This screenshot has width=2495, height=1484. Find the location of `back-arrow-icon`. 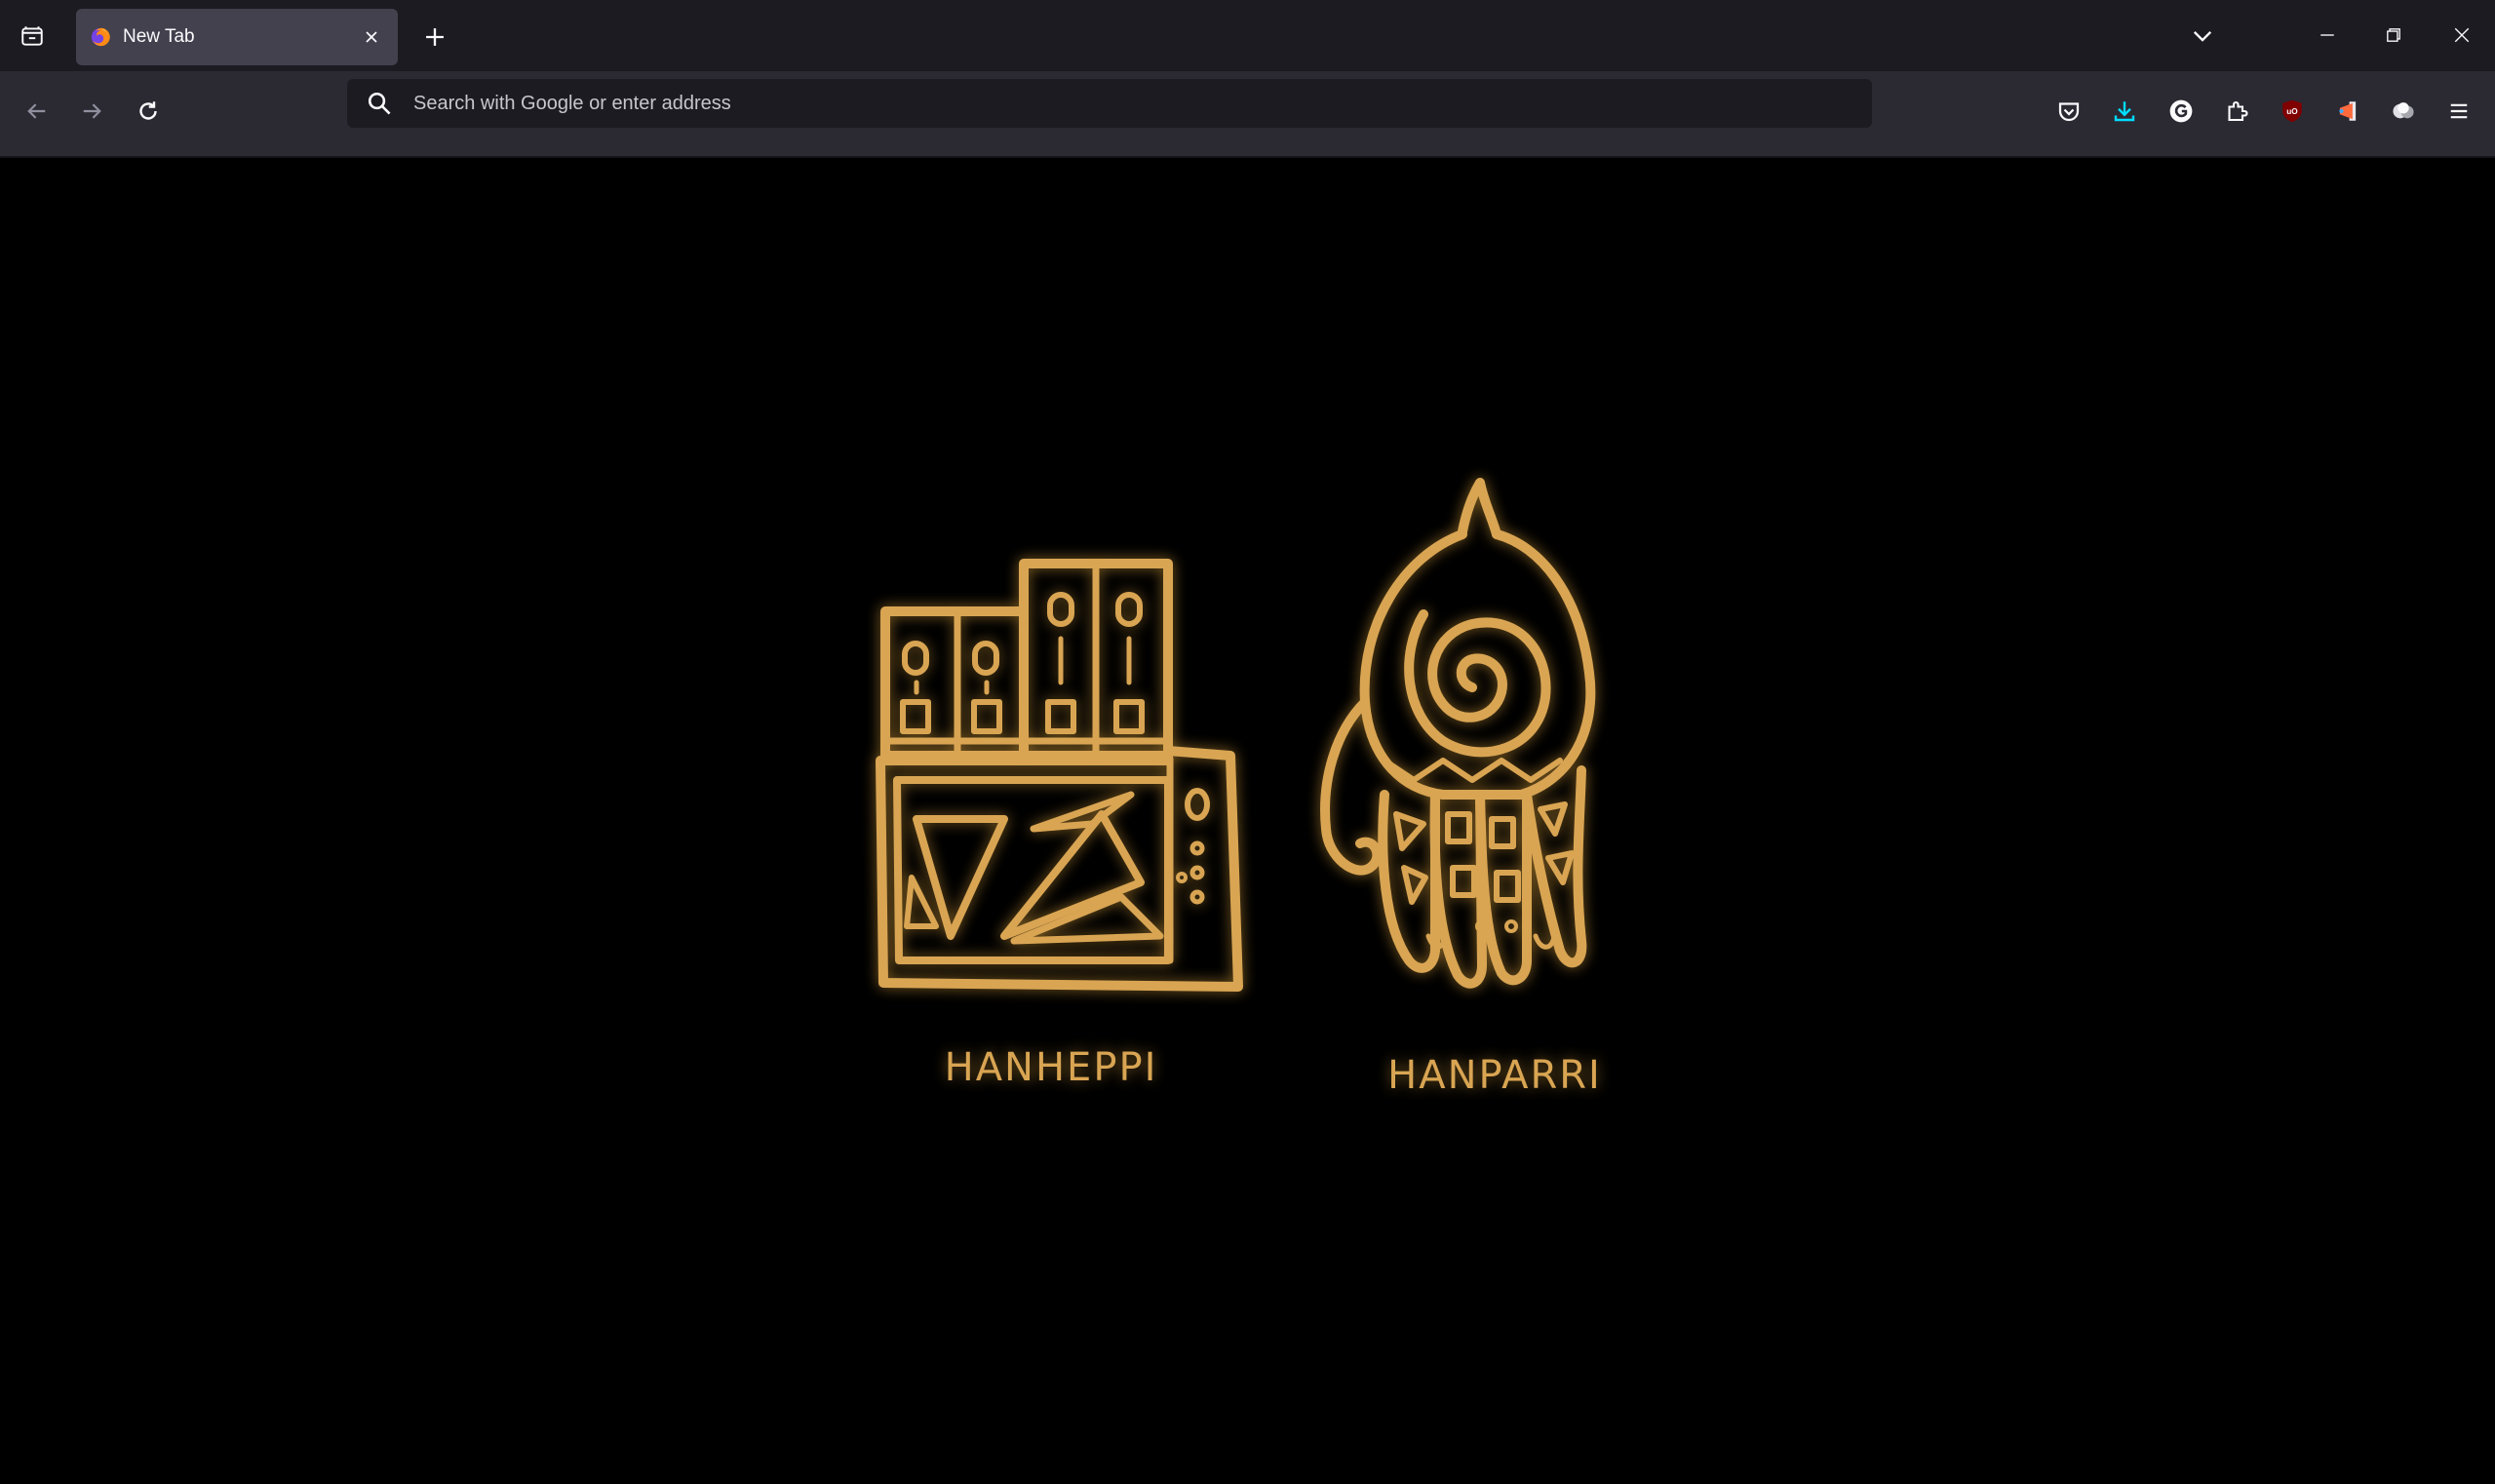

back-arrow-icon is located at coordinates (37, 111).